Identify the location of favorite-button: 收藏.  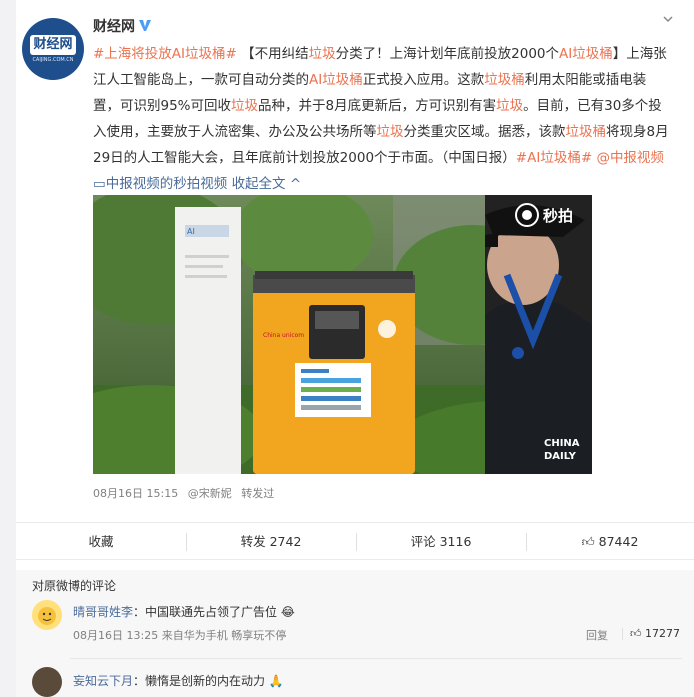
(101, 542).